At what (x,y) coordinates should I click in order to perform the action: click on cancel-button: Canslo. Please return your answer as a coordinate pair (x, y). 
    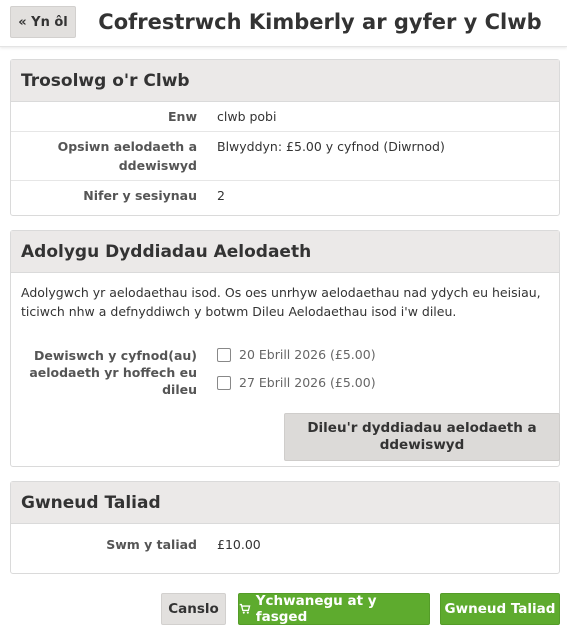
    Looking at the image, I should click on (193, 609).